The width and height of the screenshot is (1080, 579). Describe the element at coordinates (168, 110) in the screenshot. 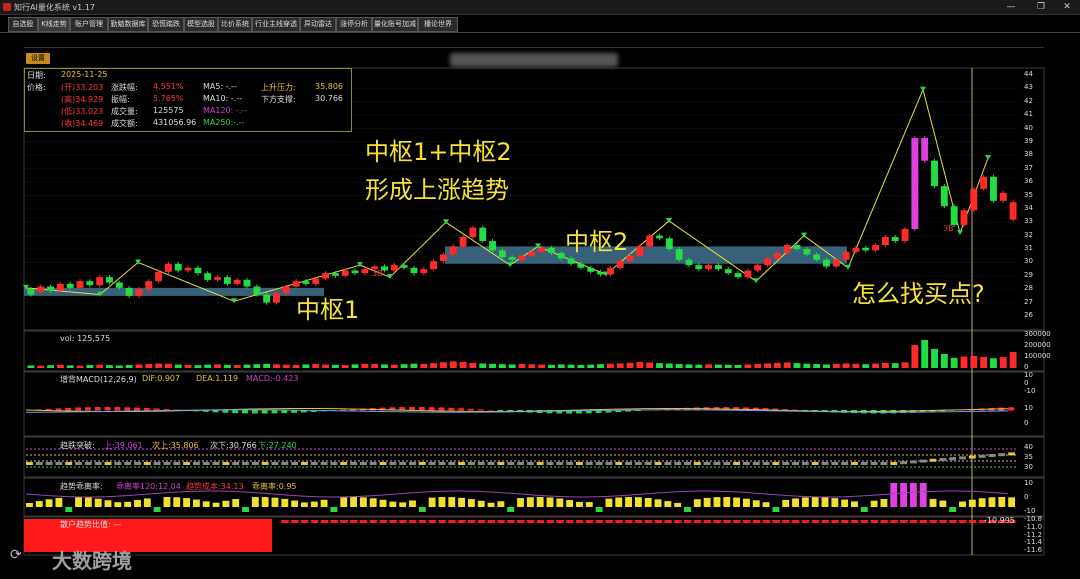

I see `vol-value: 125575` at that location.